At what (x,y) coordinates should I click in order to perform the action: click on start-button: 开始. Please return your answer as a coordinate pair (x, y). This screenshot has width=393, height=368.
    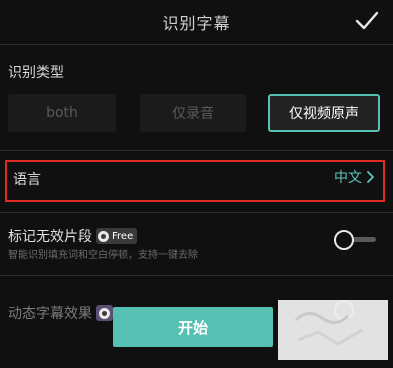
    Looking at the image, I should click on (193, 327).